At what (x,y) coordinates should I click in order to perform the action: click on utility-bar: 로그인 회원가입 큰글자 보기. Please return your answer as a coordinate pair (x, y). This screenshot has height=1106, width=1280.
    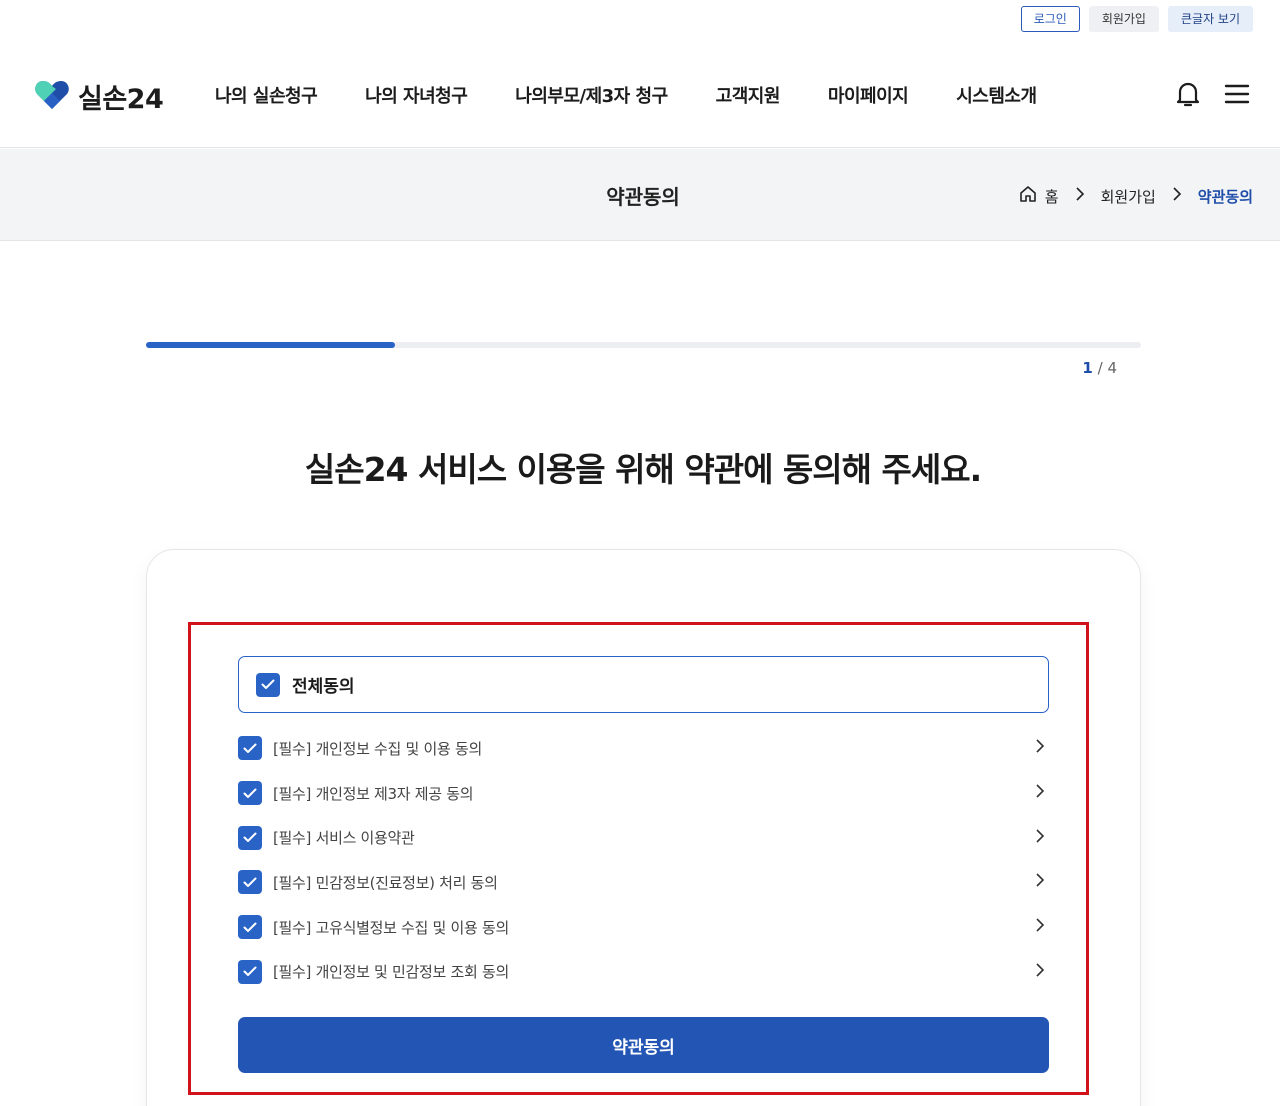
    Looking at the image, I should click on (1136, 19).